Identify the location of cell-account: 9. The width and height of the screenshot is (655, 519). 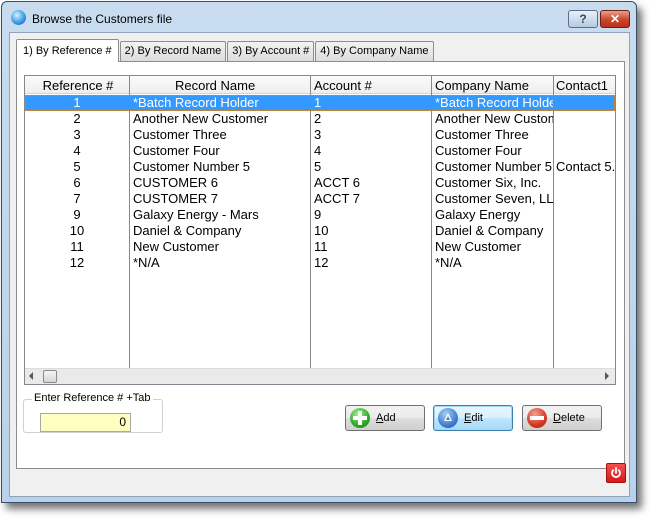
(318, 214).